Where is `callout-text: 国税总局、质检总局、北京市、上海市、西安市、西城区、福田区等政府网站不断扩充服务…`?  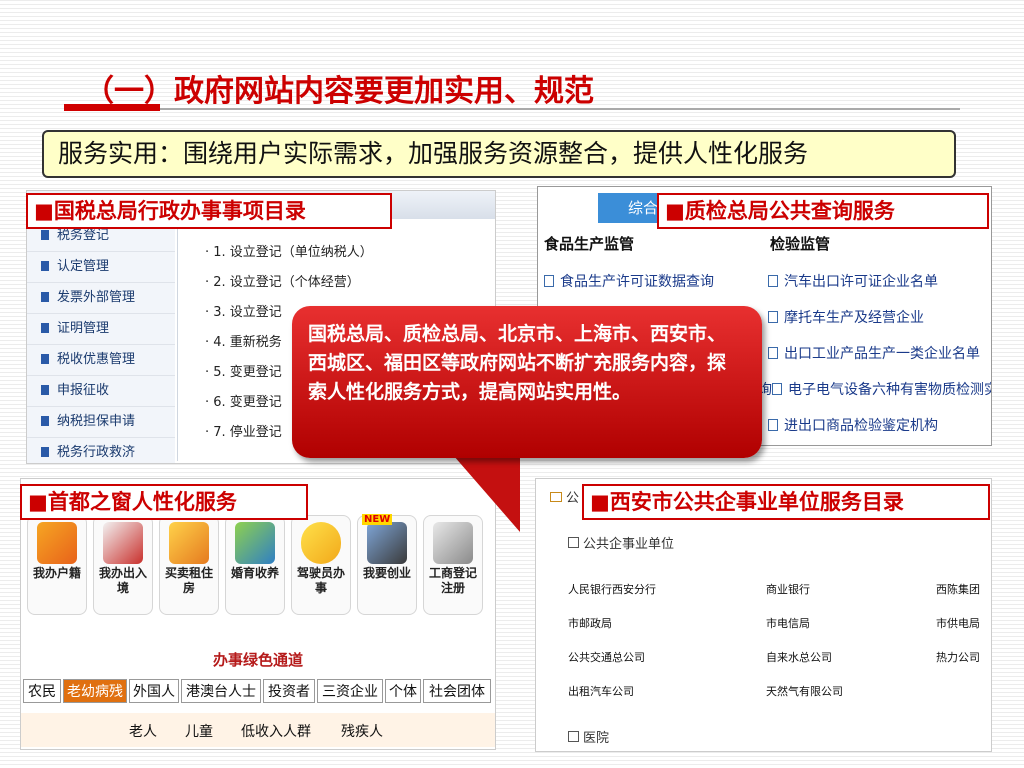
callout-text: 国税总局、质检总局、北京市、上海市、西安市、西城区、福田区等政府网站不断扩充服务… is located at coordinates (517, 363).